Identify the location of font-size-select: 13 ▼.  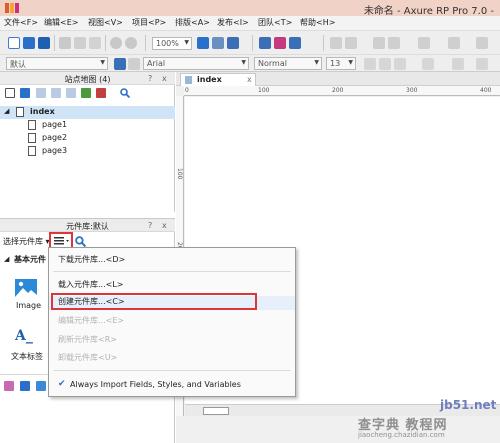
(341, 63).